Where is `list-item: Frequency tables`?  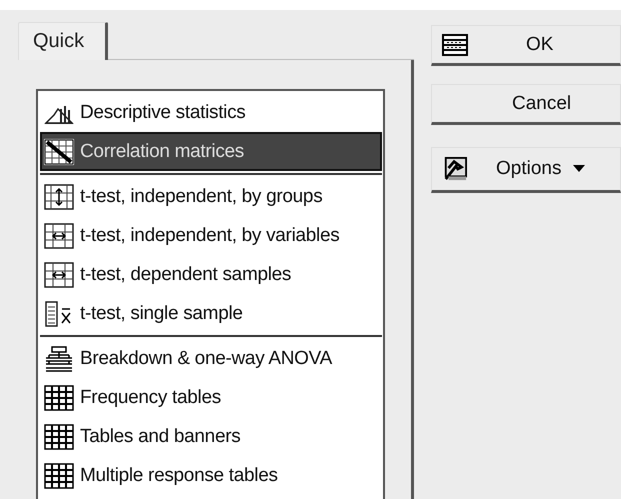 list-item: Frequency tables is located at coordinates (211, 397).